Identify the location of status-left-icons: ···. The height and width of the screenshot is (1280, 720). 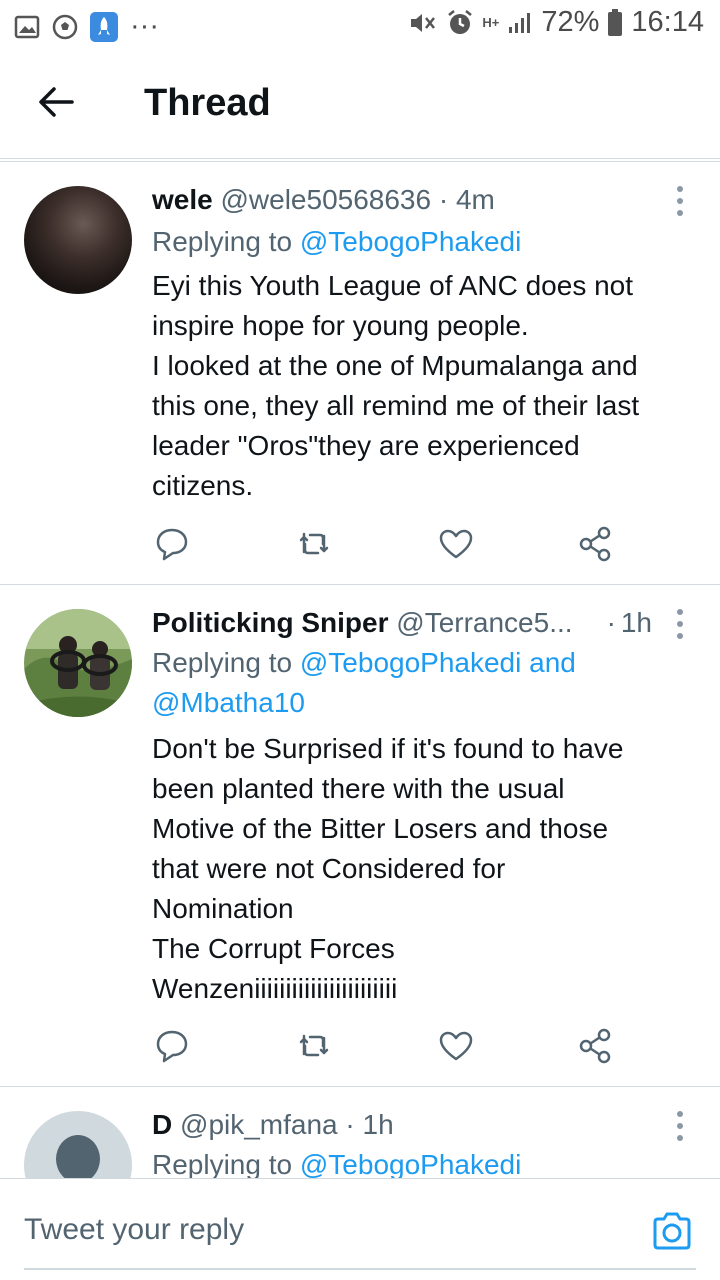
(86, 26).